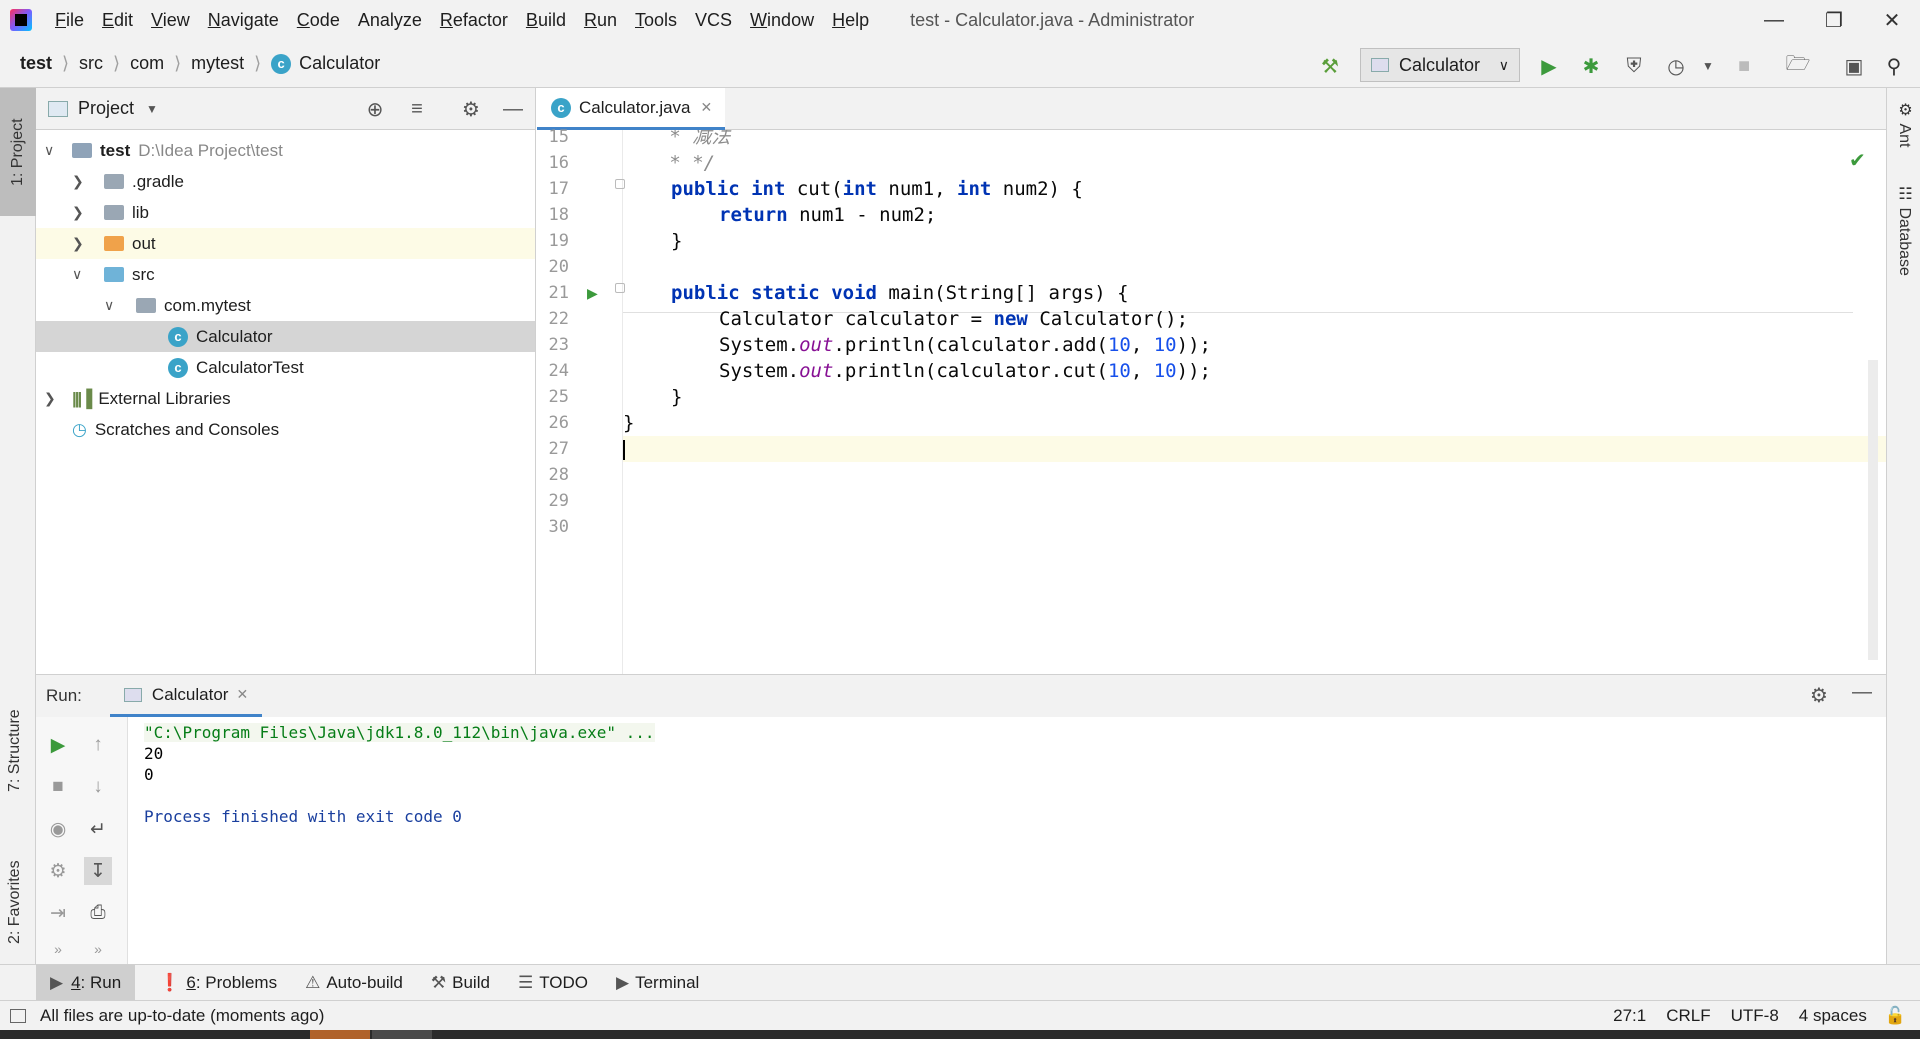 The width and height of the screenshot is (1920, 1039). Describe the element at coordinates (69, 20) in the screenshot. I see `menu-file: File` at that location.